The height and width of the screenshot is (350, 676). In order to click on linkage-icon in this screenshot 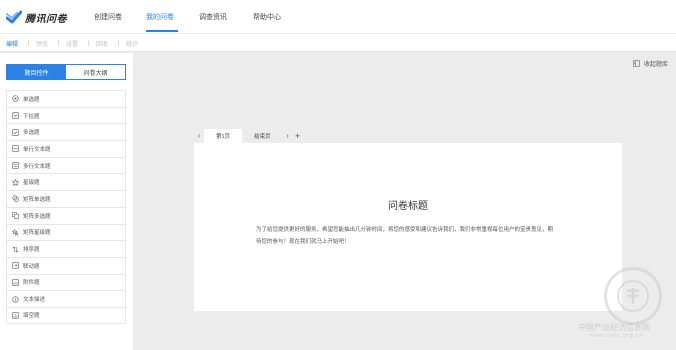, I will do `click(15, 266)`.